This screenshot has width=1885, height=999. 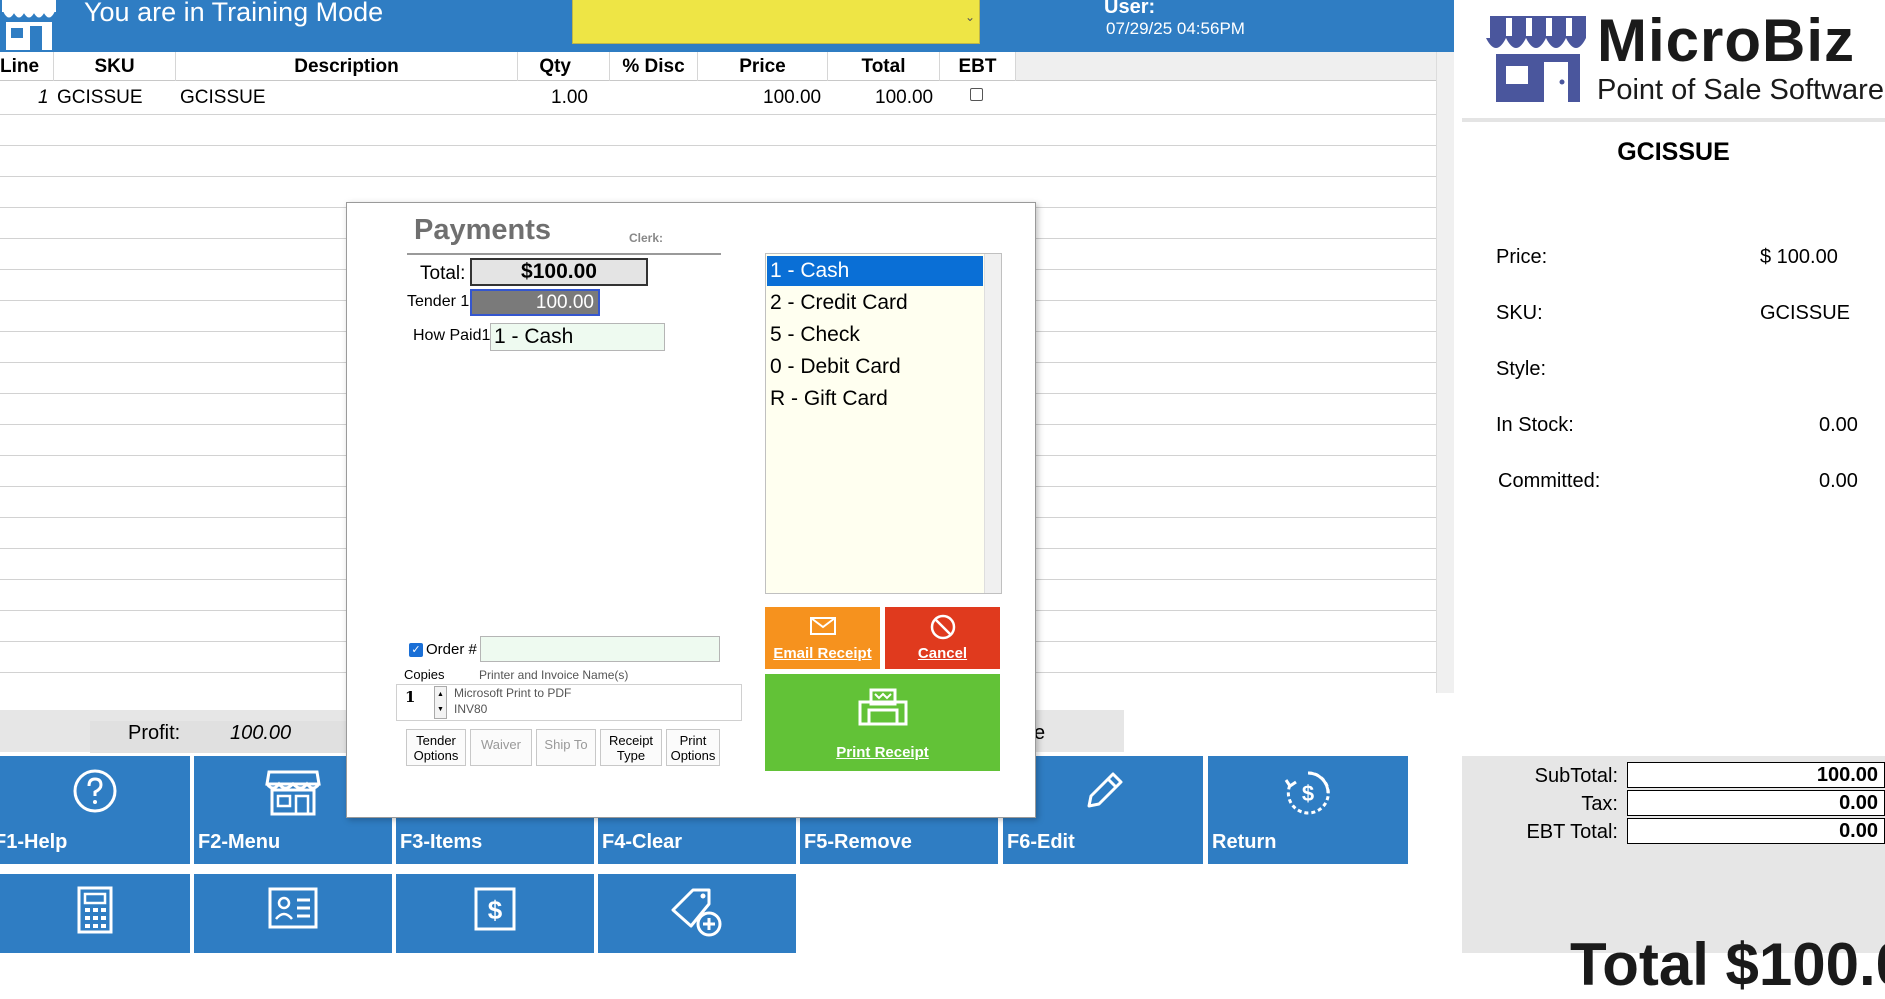 What do you see at coordinates (992, 423) in the screenshot?
I see `payment-method-scrollbar` at bounding box center [992, 423].